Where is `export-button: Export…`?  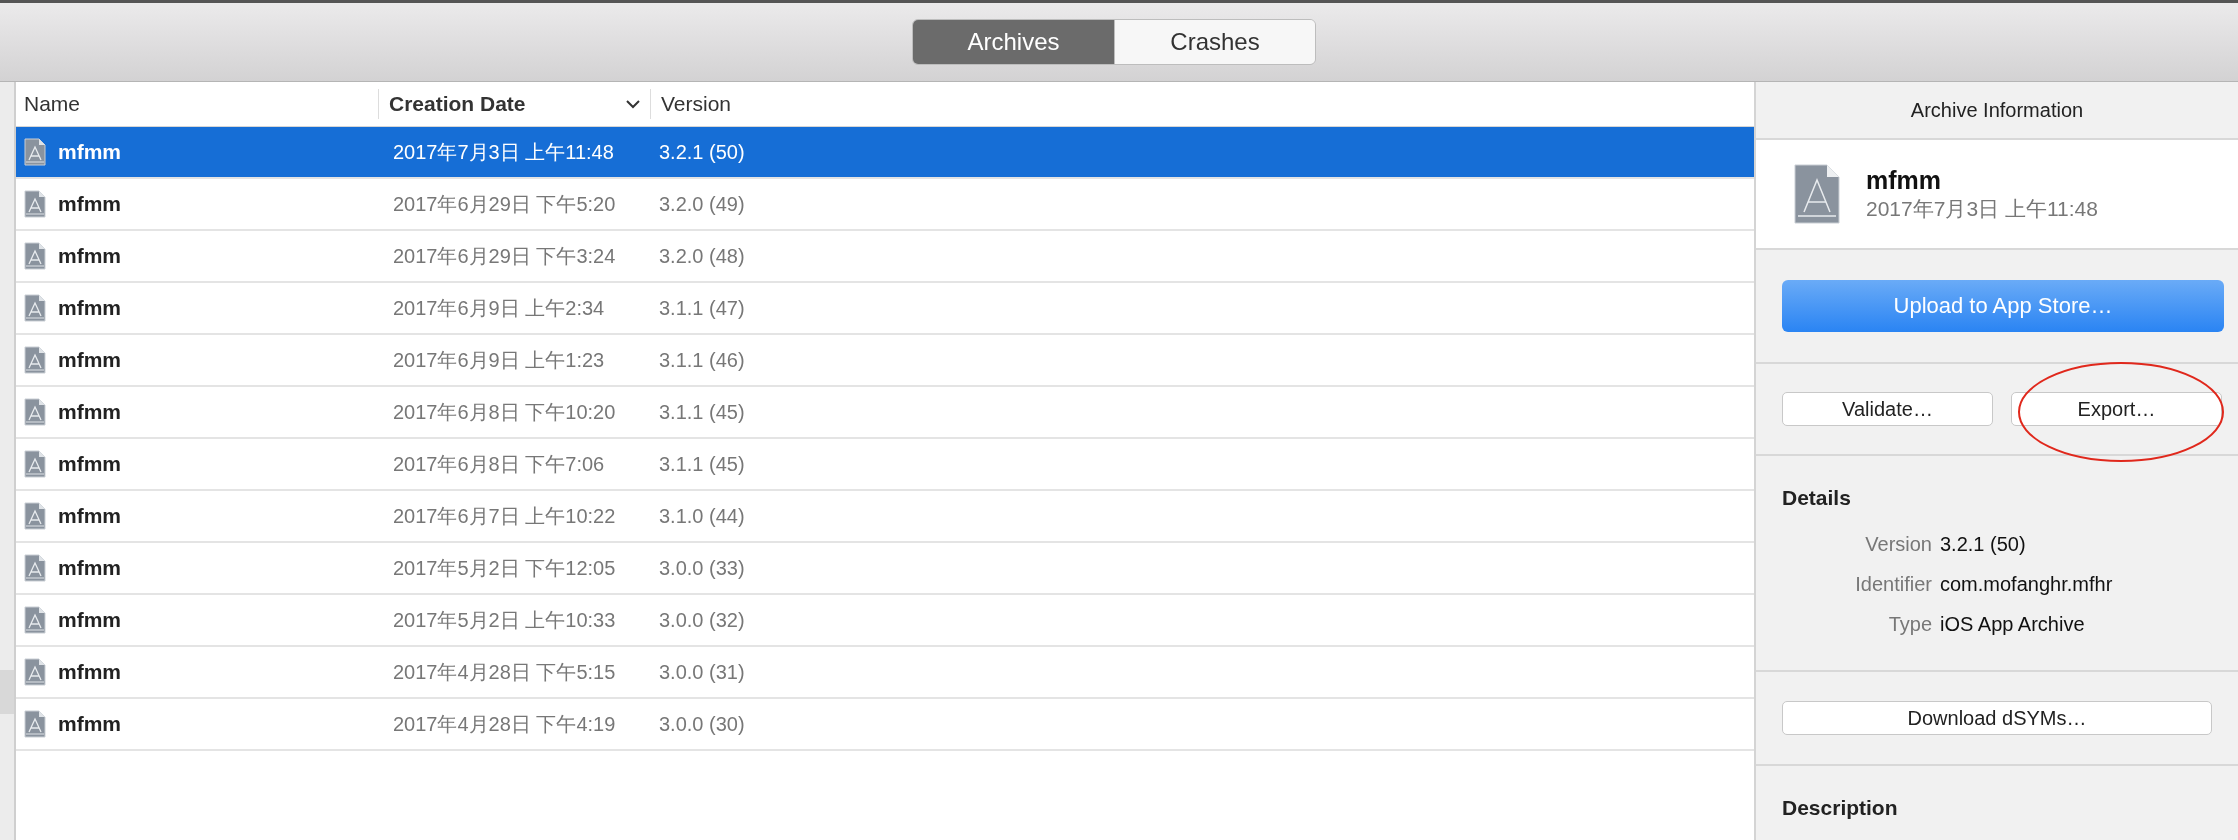
export-button: Export… is located at coordinates (2116, 409).